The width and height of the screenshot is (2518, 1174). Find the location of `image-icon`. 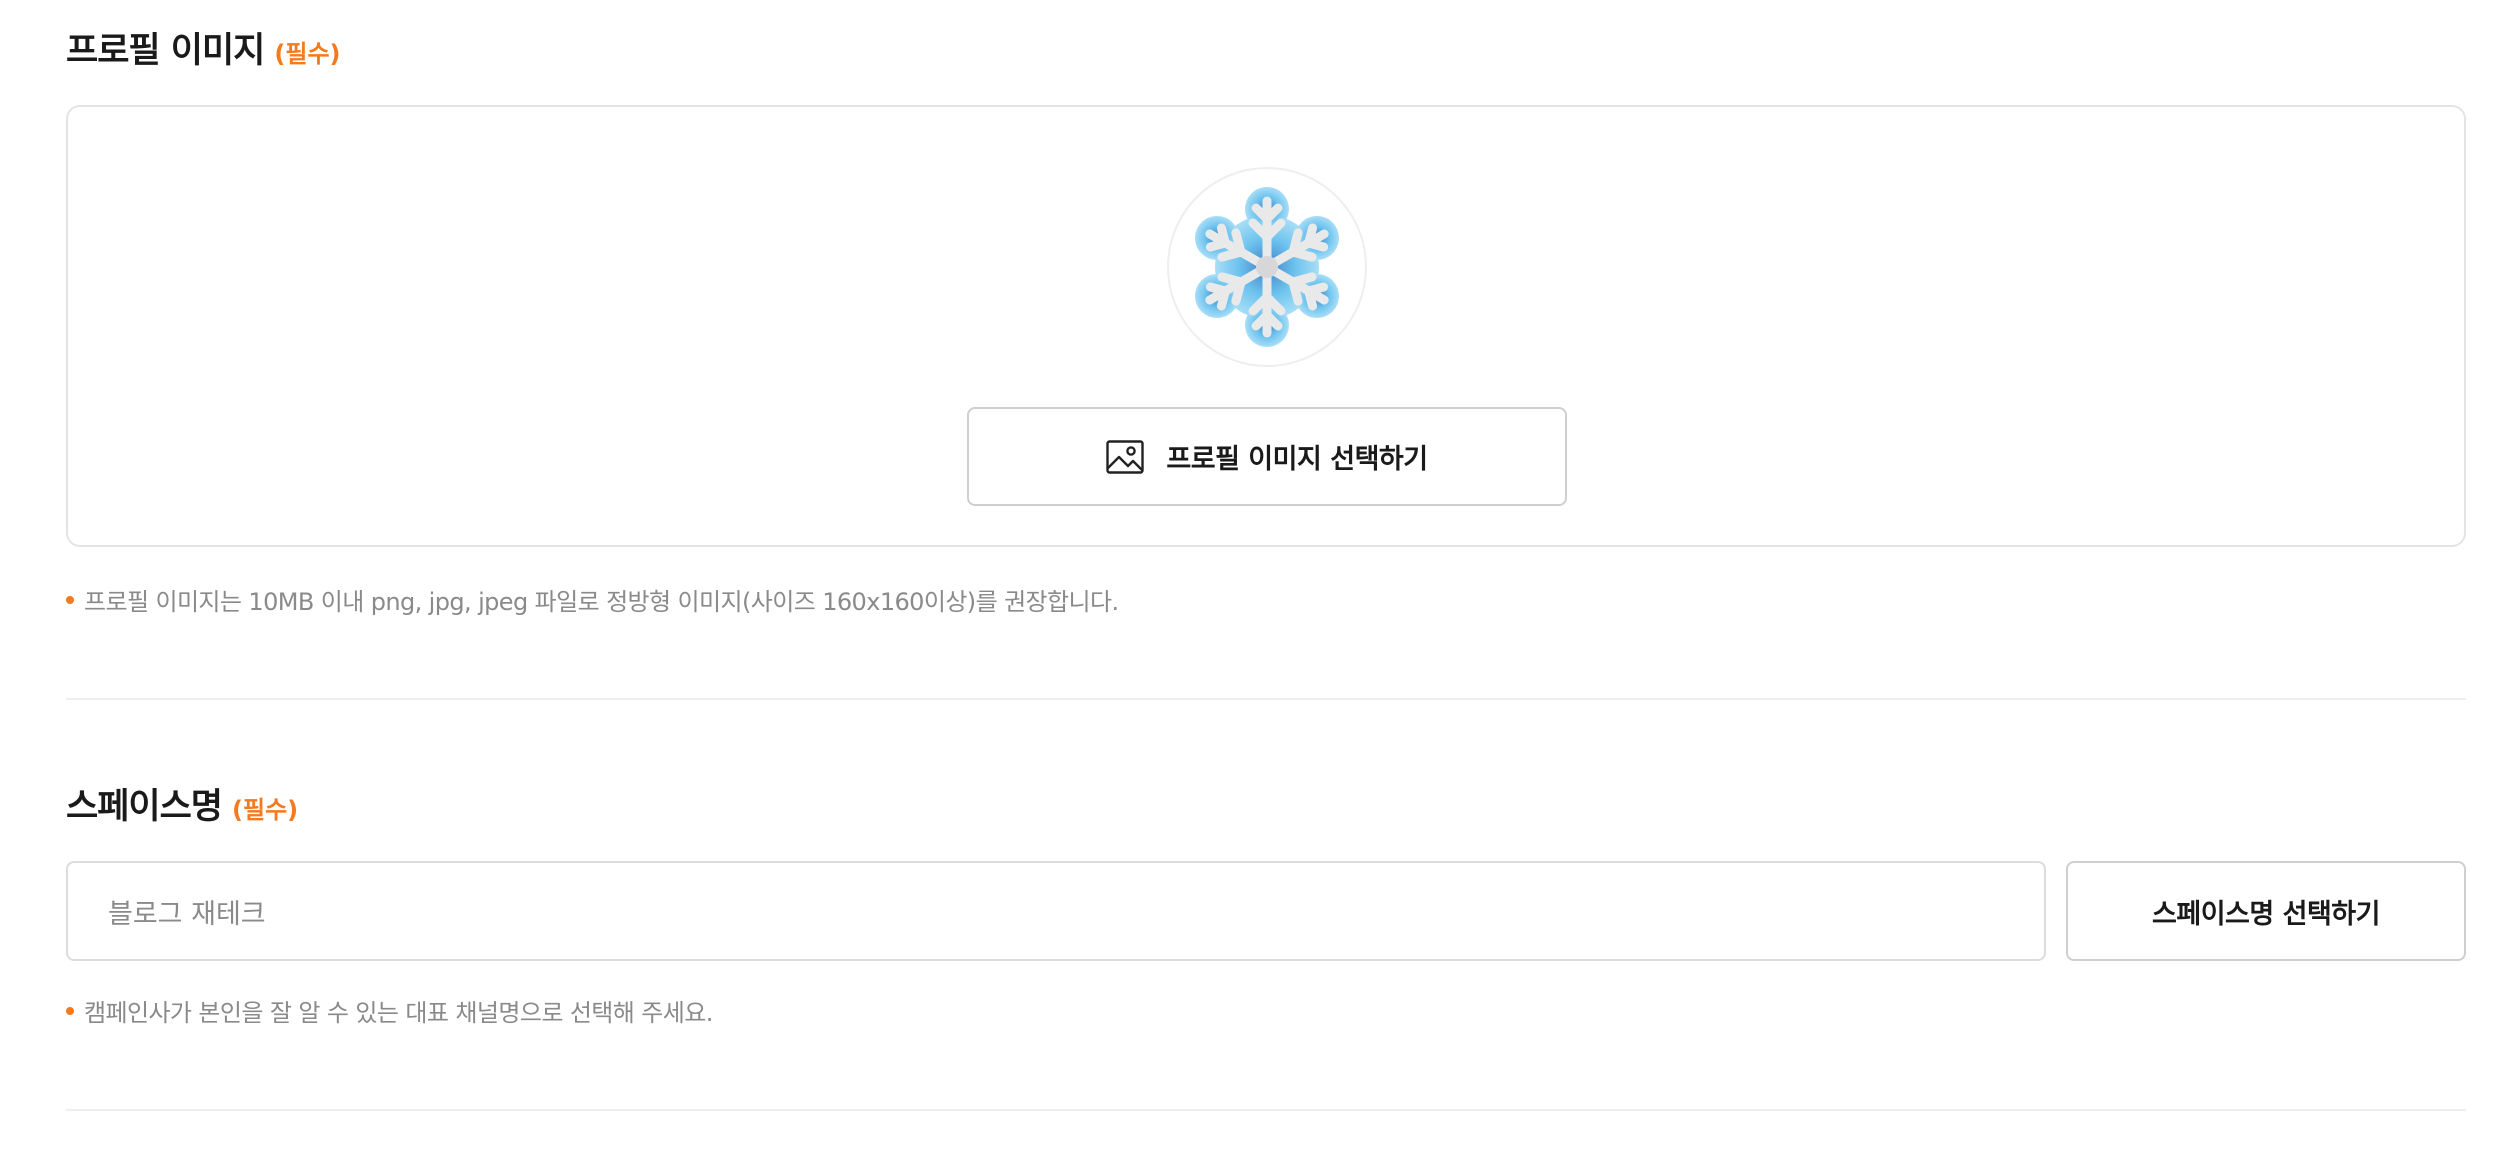

image-icon is located at coordinates (1125, 456).